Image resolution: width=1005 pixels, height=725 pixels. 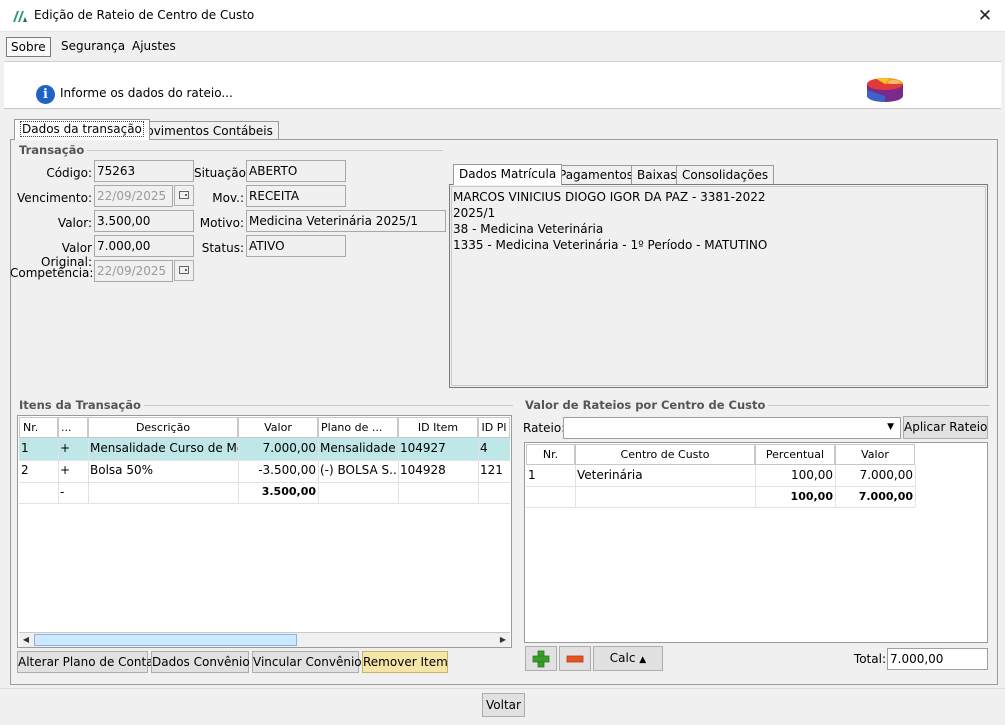 I want to click on itens-cell: 104928, so click(x=423, y=470).